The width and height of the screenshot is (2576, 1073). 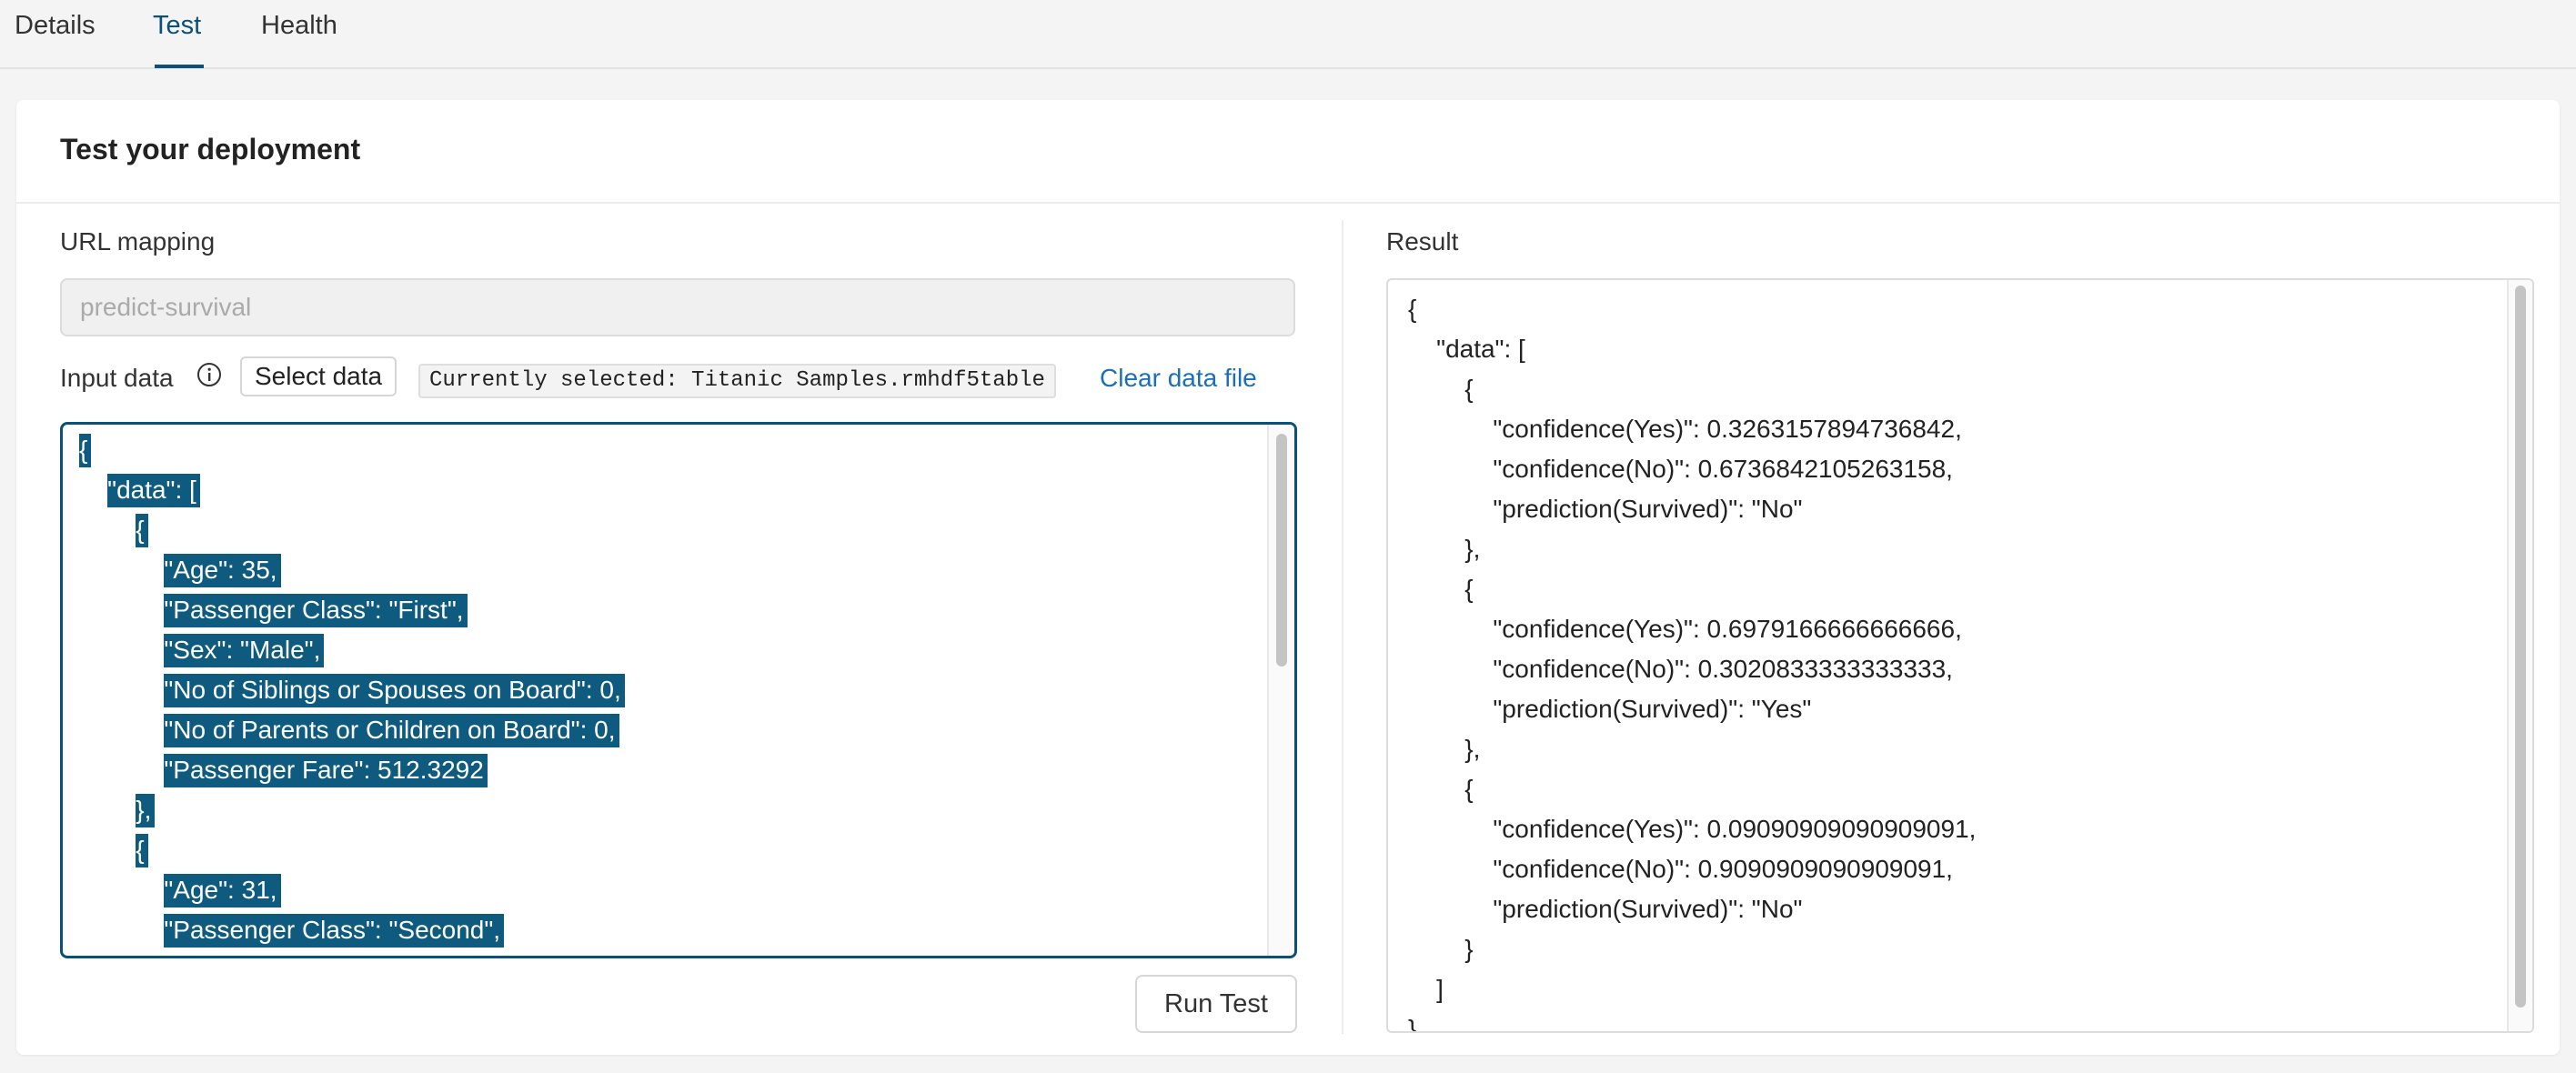 I want to click on code-line-text: "confidence(Yes)": 0.3263157894736842,, so click(x=1727, y=429).